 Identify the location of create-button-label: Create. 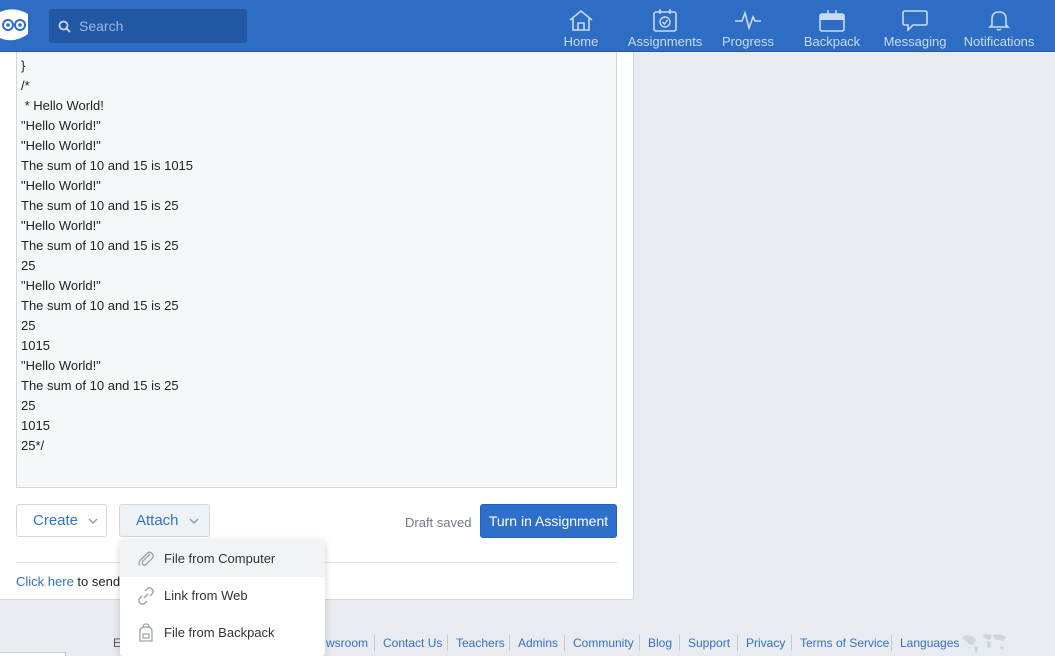
(56, 520).